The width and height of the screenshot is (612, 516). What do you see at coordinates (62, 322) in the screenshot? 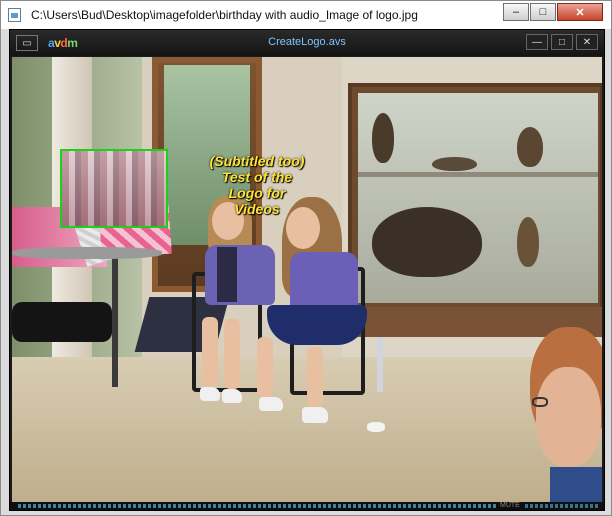
I see `black-bag` at bounding box center [62, 322].